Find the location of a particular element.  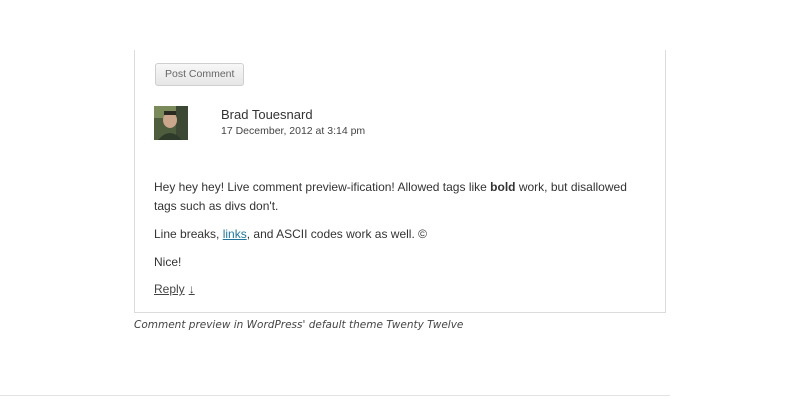

paragraph-2-text-end: , and ASCII codes work as well. © is located at coordinates (336, 234).